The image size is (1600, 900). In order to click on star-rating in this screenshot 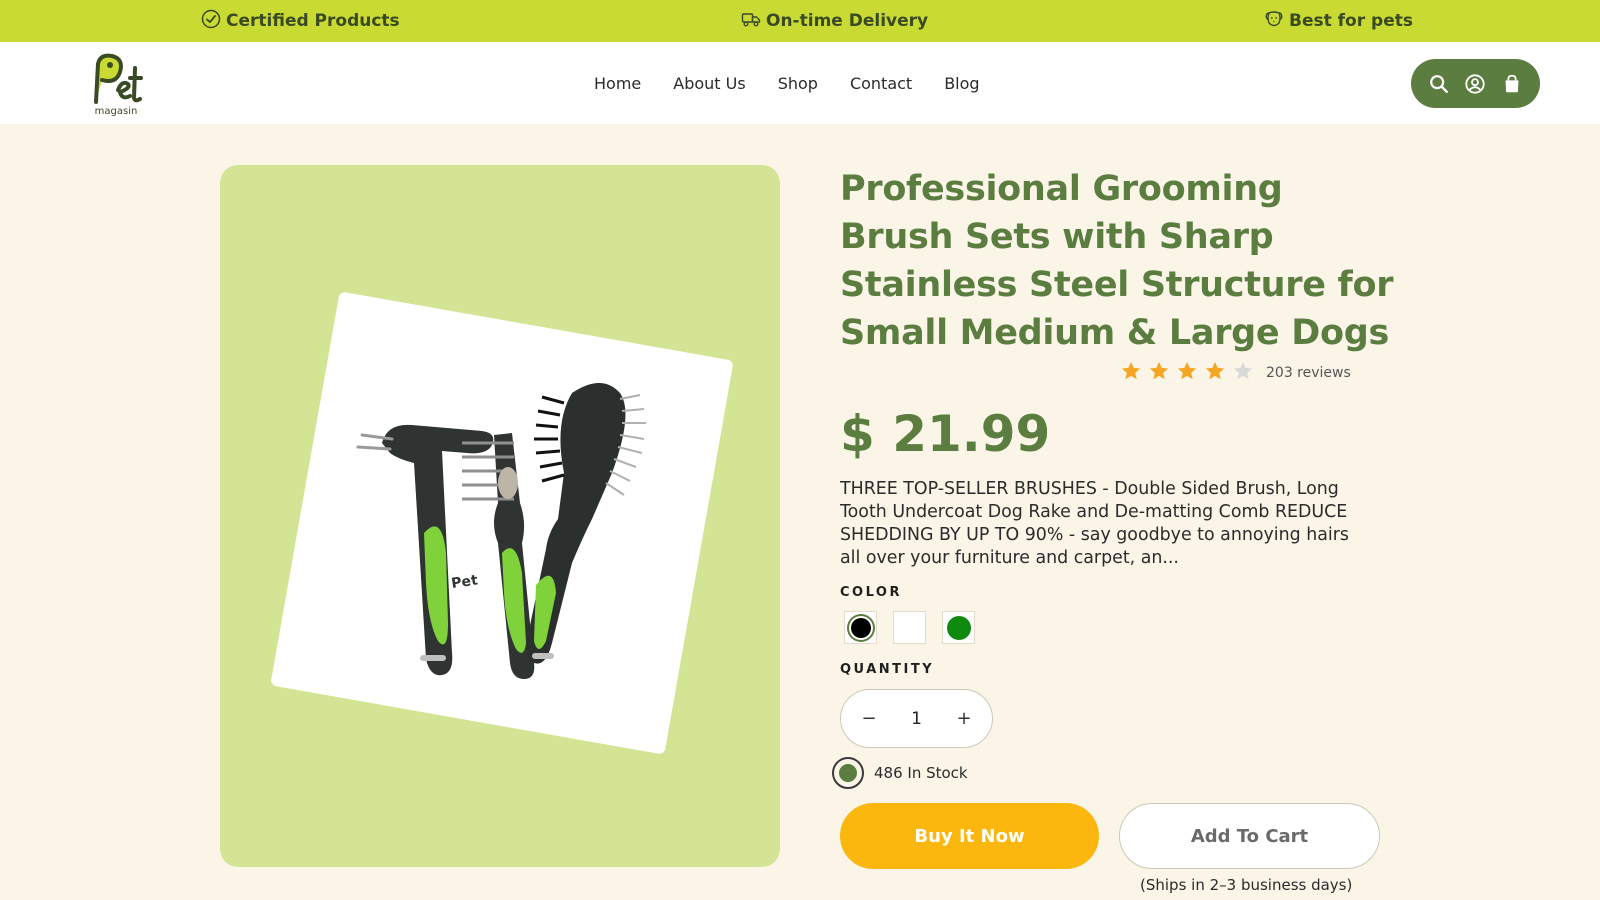, I will do `click(1187, 373)`.